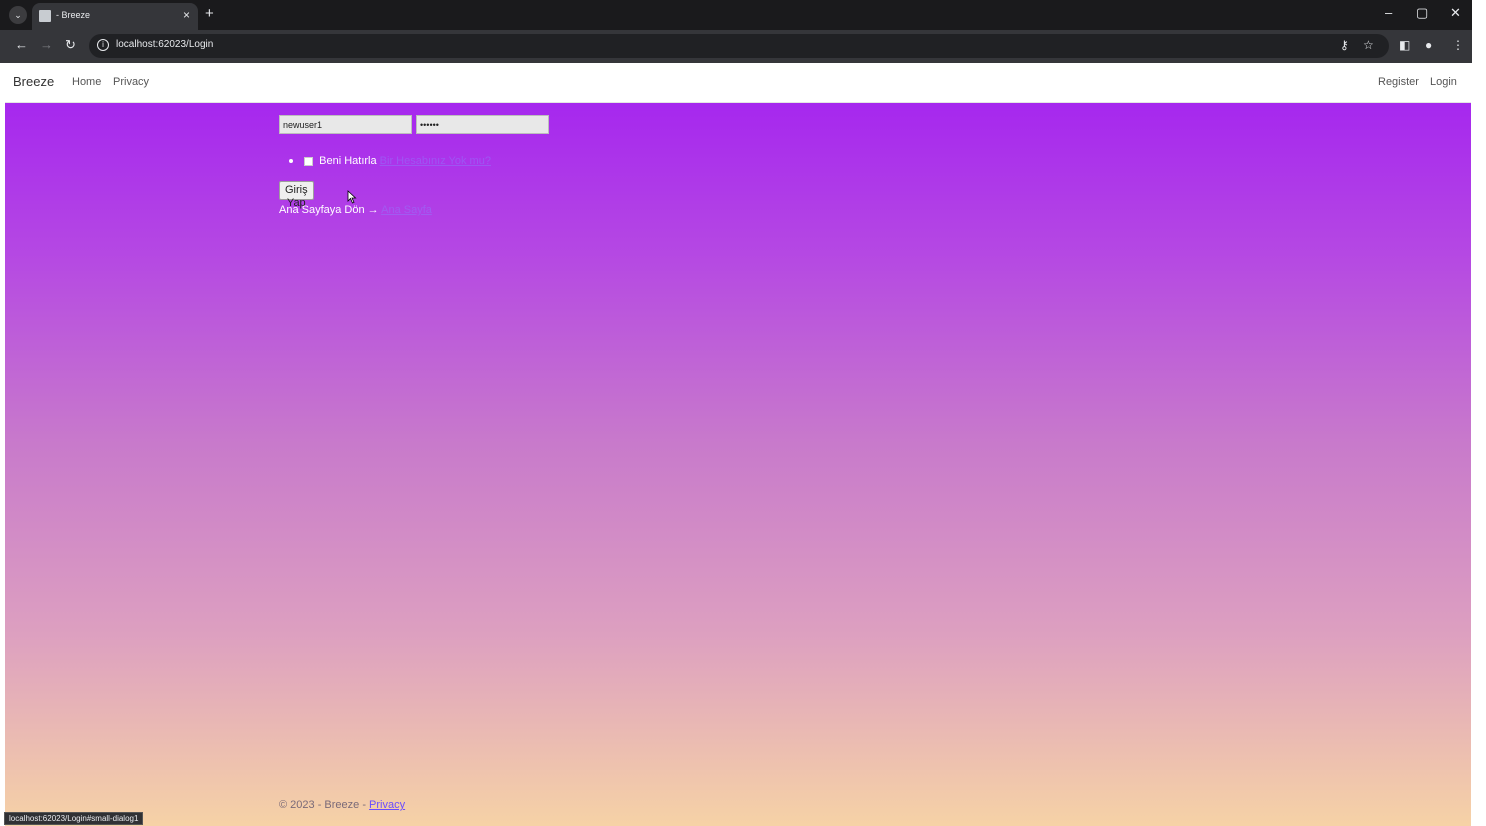  What do you see at coordinates (103, 45) in the screenshot?
I see `site-info-icon: i` at bounding box center [103, 45].